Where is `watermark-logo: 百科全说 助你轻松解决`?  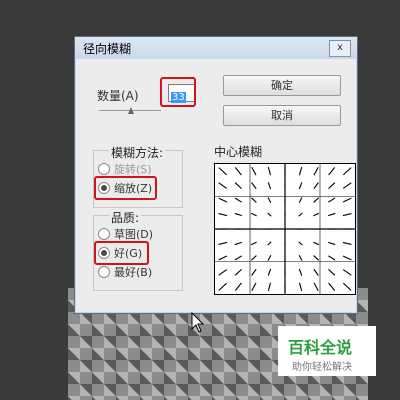
watermark-logo: 百科全说 助你轻松解决 is located at coordinates (327, 351).